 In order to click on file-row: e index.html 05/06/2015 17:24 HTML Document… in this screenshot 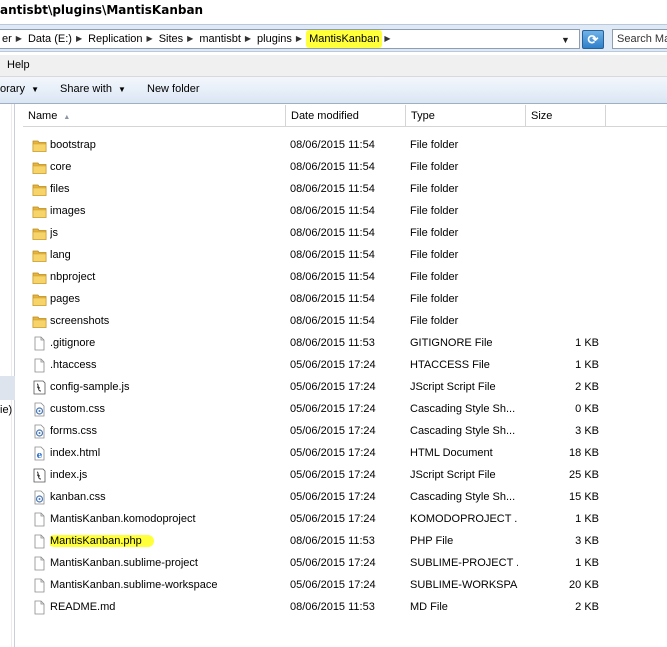, I will do `click(345, 454)`.